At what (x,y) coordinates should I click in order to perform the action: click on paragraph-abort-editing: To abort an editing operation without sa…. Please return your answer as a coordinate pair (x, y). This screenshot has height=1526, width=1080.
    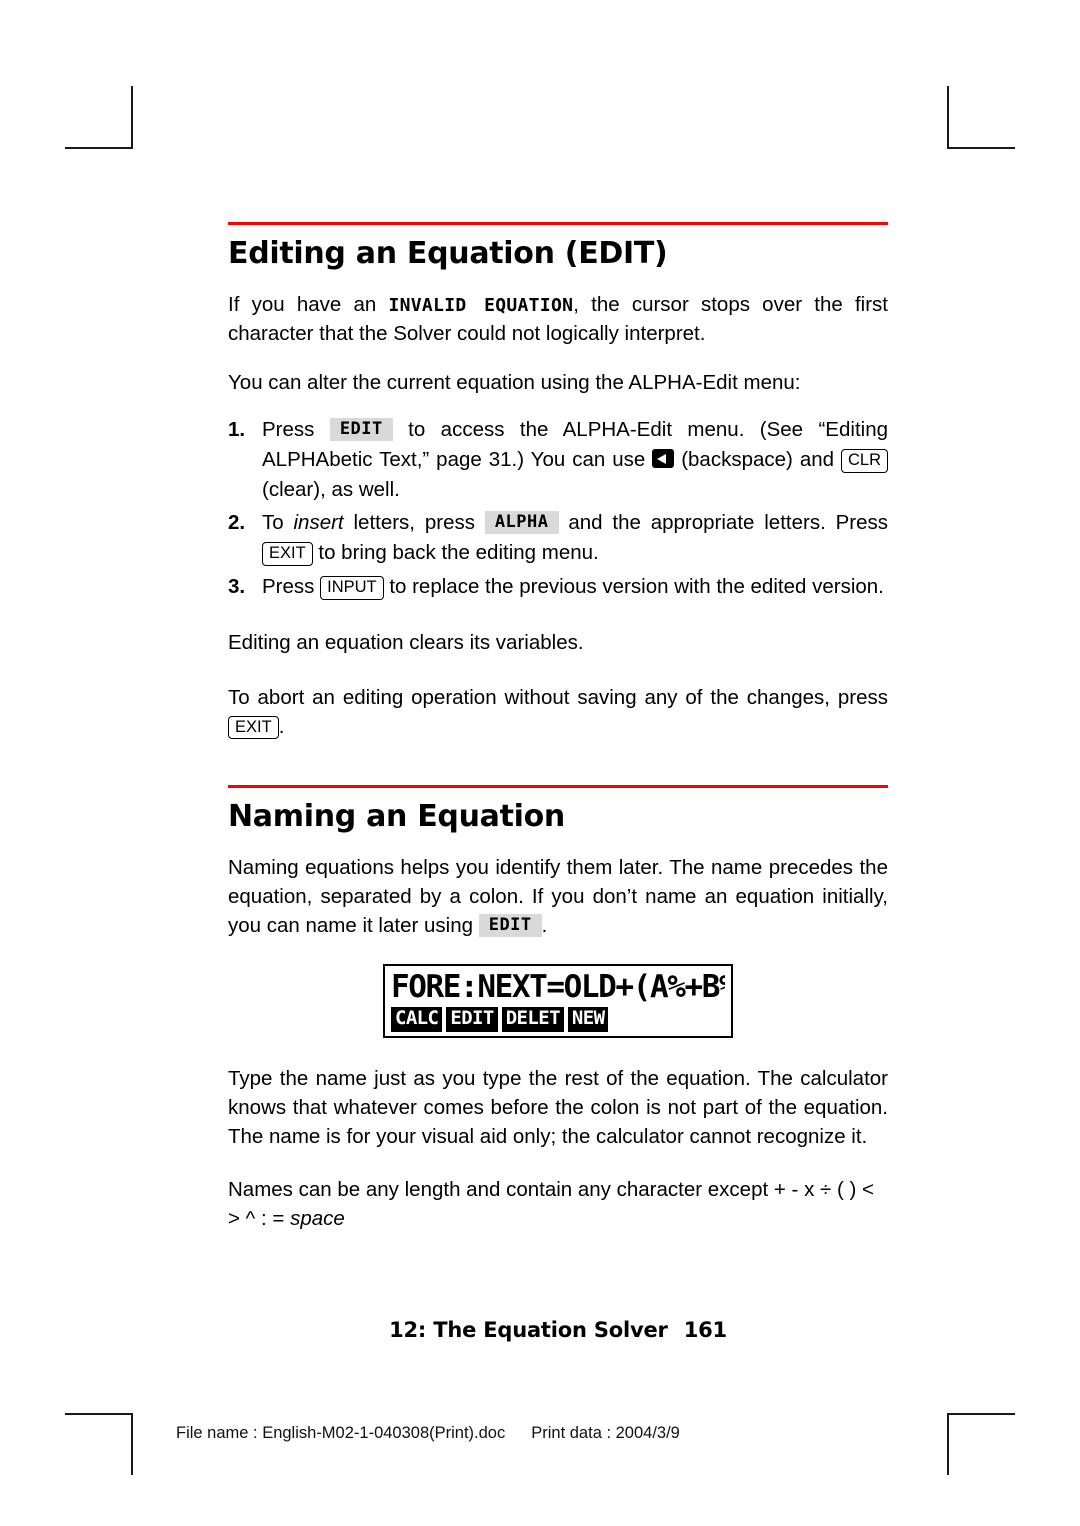
    Looking at the image, I should click on (558, 712).